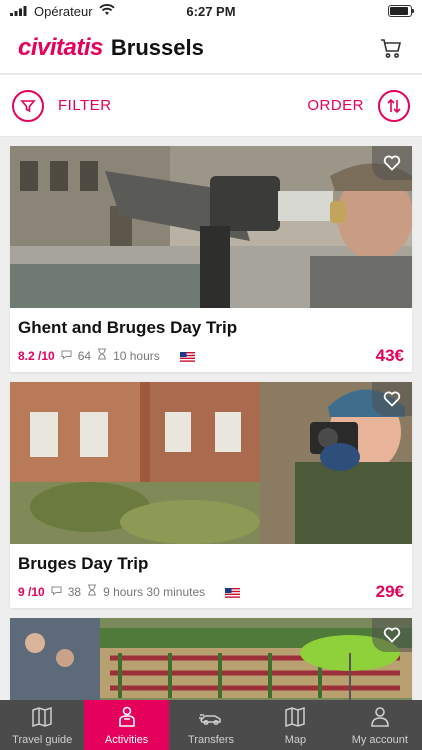 The height and width of the screenshot is (750, 422). What do you see at coordinates (85, 105) in the screenshot?
I see `filter-label: FILTER` at bounding box center [85, 105].